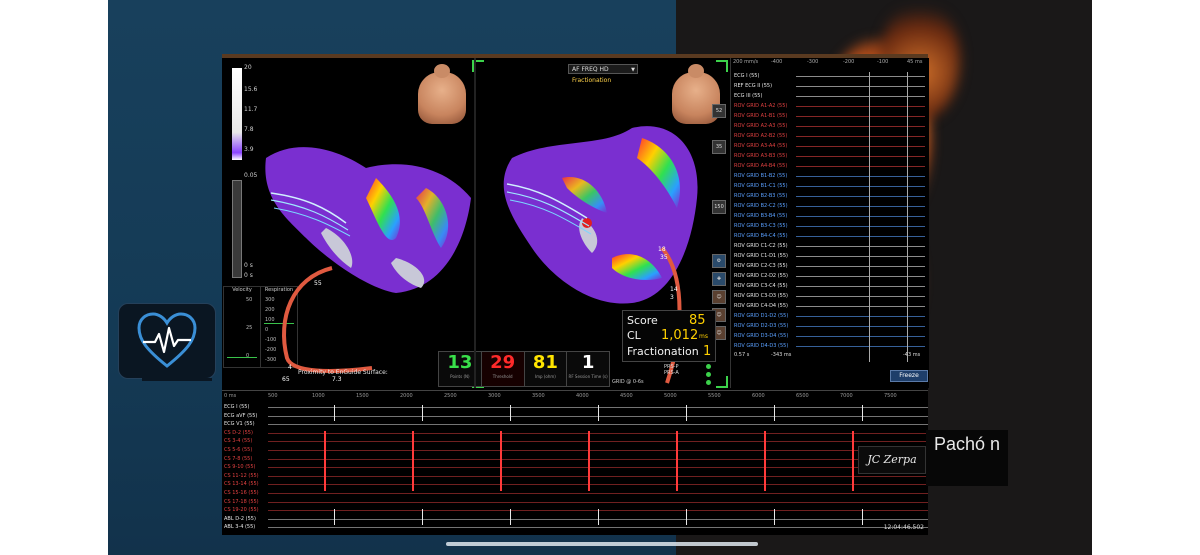 The height and width of the screenshot is (555, 1200). Describe the element at coordinates (327, 319) in the screenshot. I see `catheter-loop-left` at that location.